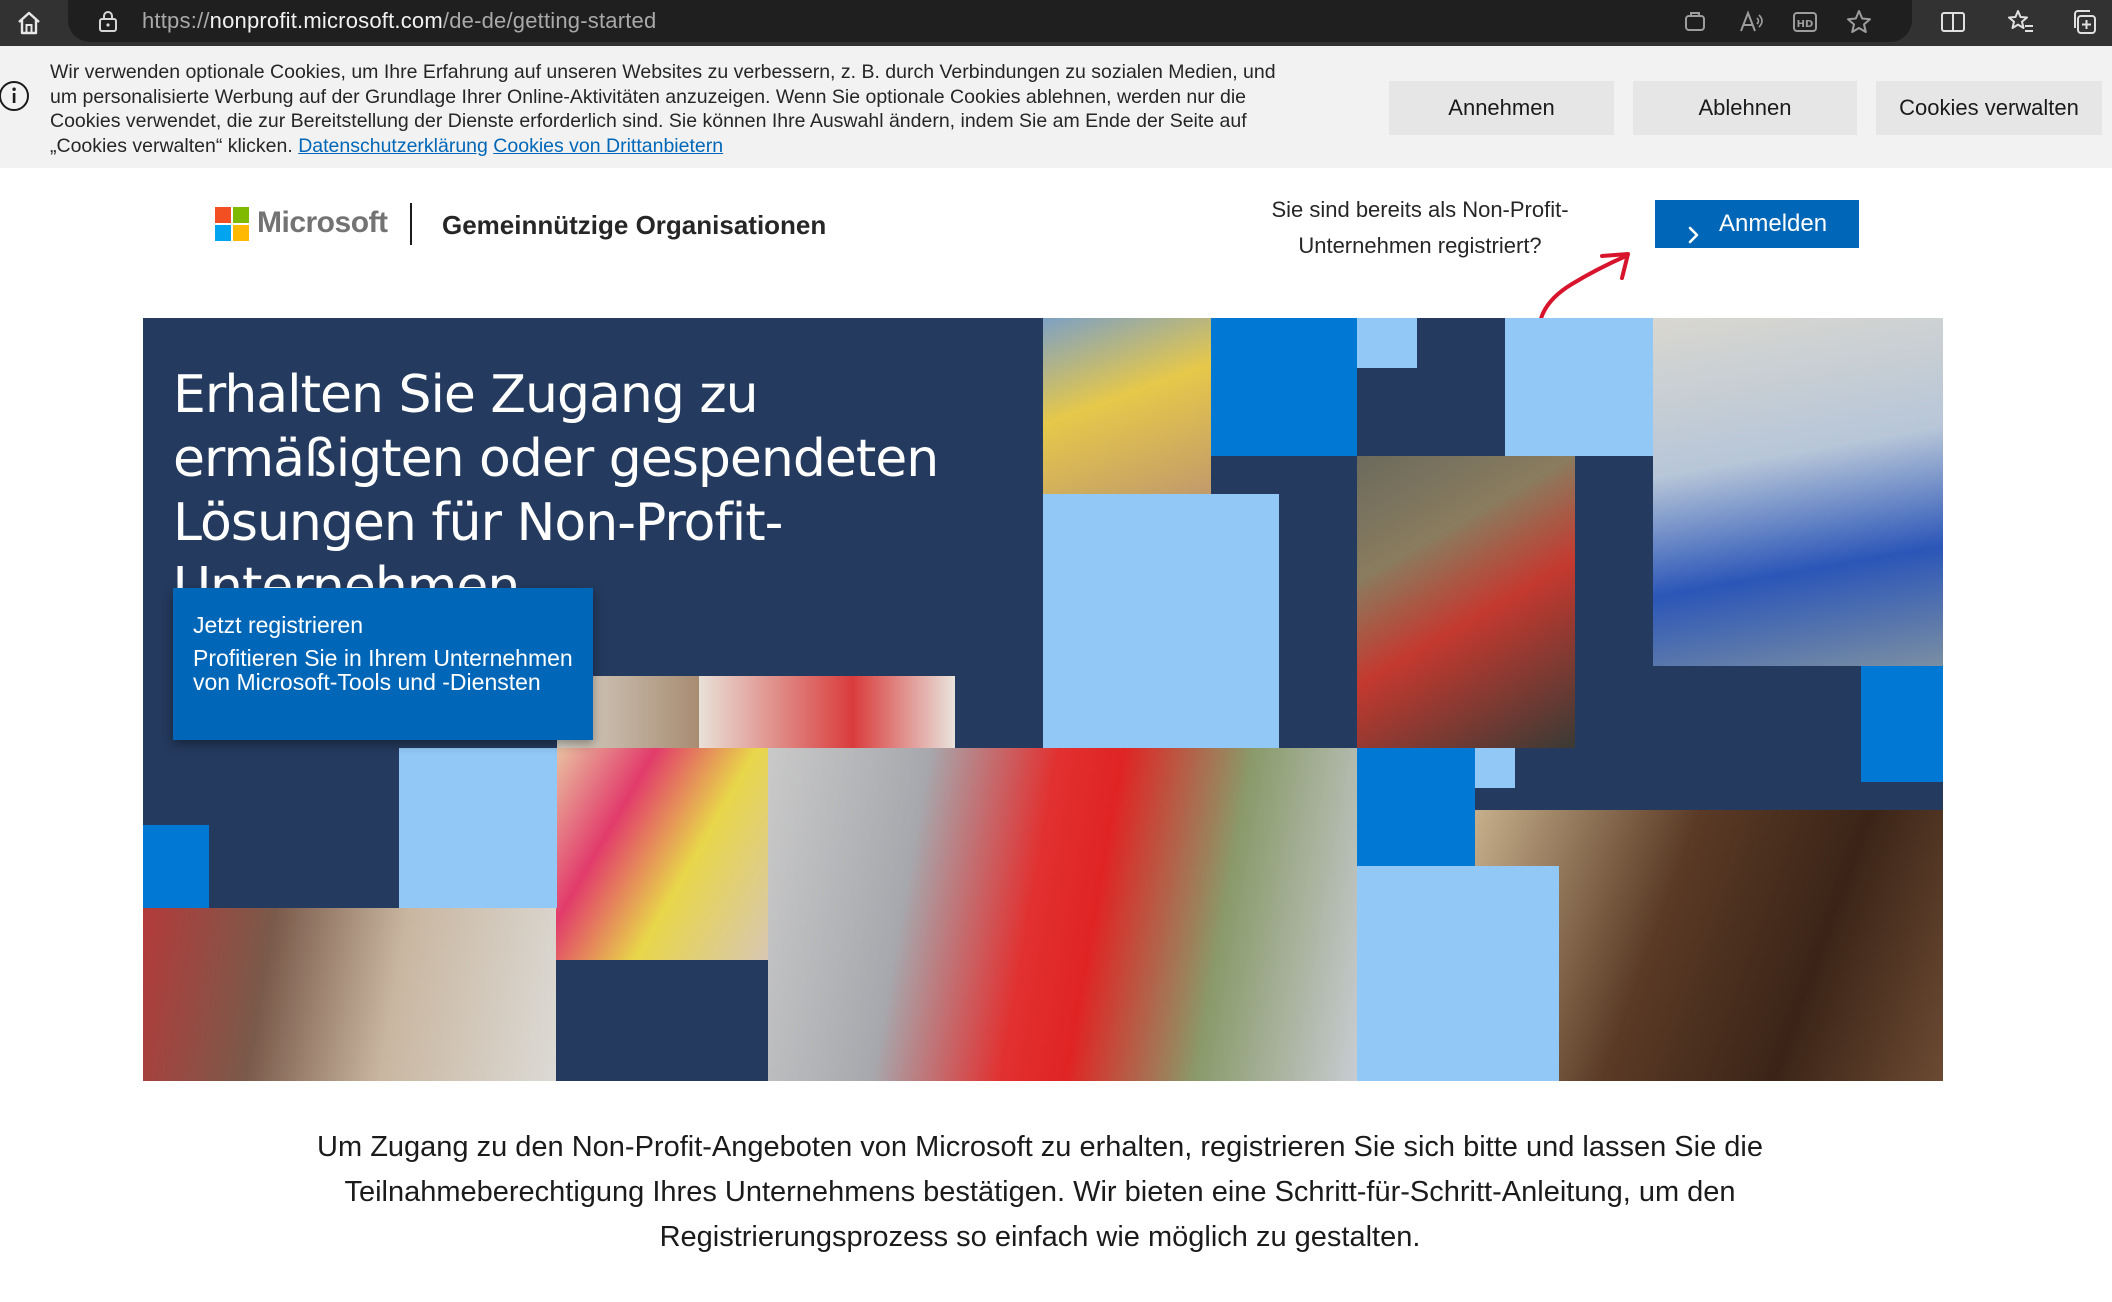 The width and height of the screenshot is (2112, 1302). I want to click on microsoft-brand: Microsoft, so click(322, 223).